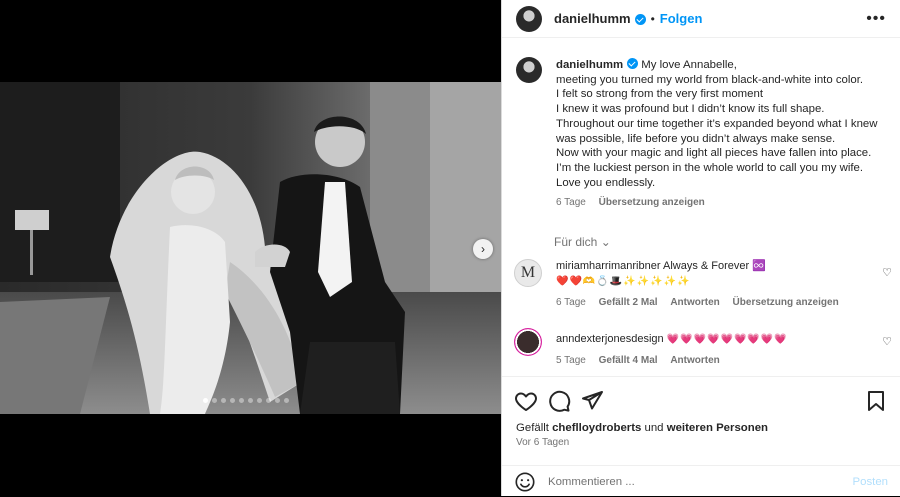  I want to click on bookmark-icon, so click(876, 401).